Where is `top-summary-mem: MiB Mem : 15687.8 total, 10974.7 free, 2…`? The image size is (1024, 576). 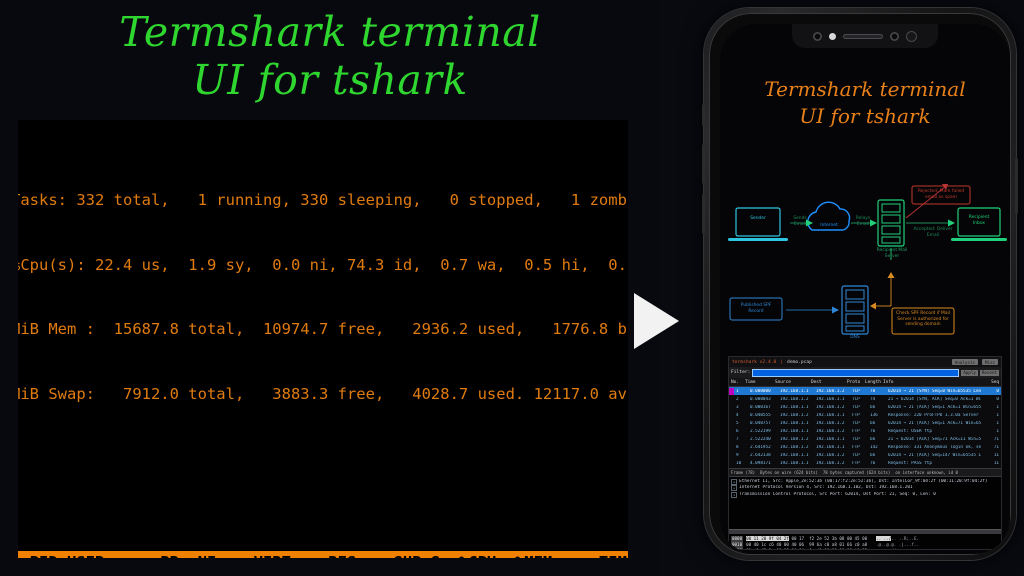
top-summary-mem: MiB Mem : 15687.8 total, 10974.7 free, 2… is located at coordinates (323, 329).